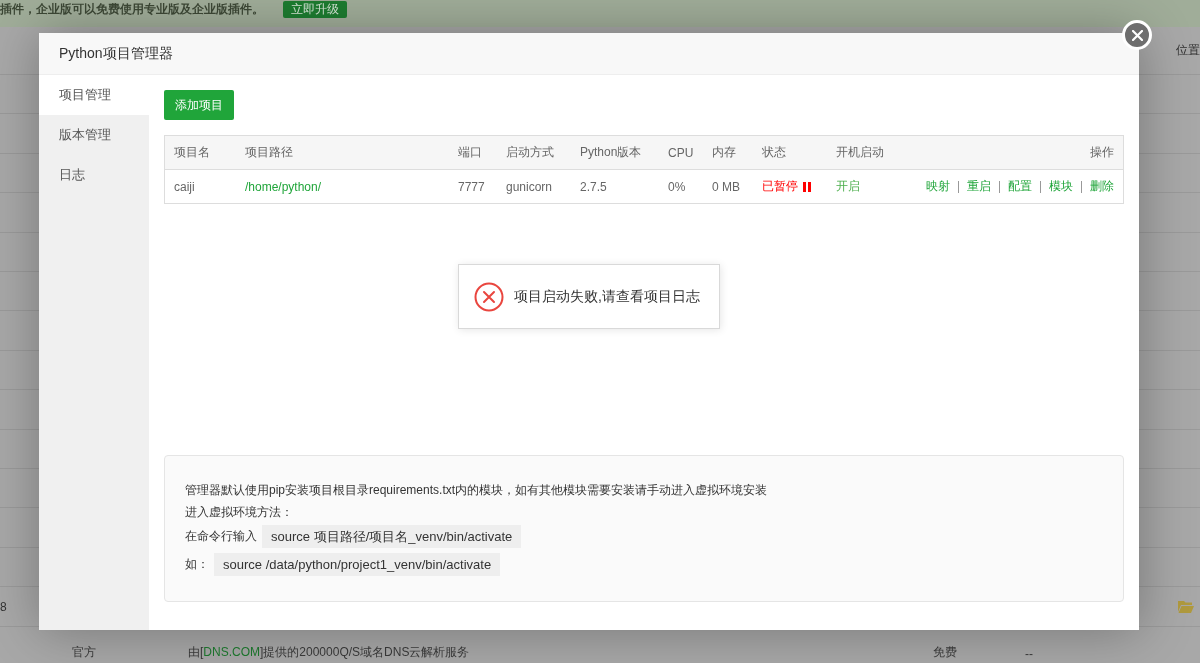 The height and width of the screenshot is (663, 1200). What do you see at coordinates (681, 152) in the screenshot?
I see `column-header: CPU` at bounding box center [681, 152].